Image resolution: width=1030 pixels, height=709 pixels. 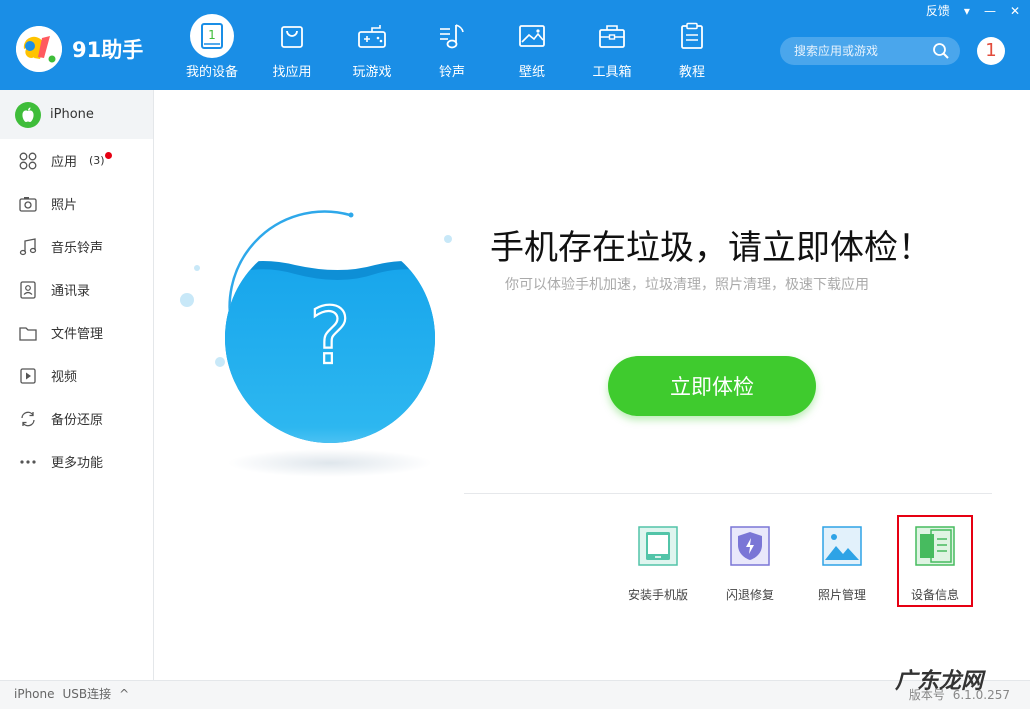 I want to click on toolbox-icon, so click(x=612, y=36).